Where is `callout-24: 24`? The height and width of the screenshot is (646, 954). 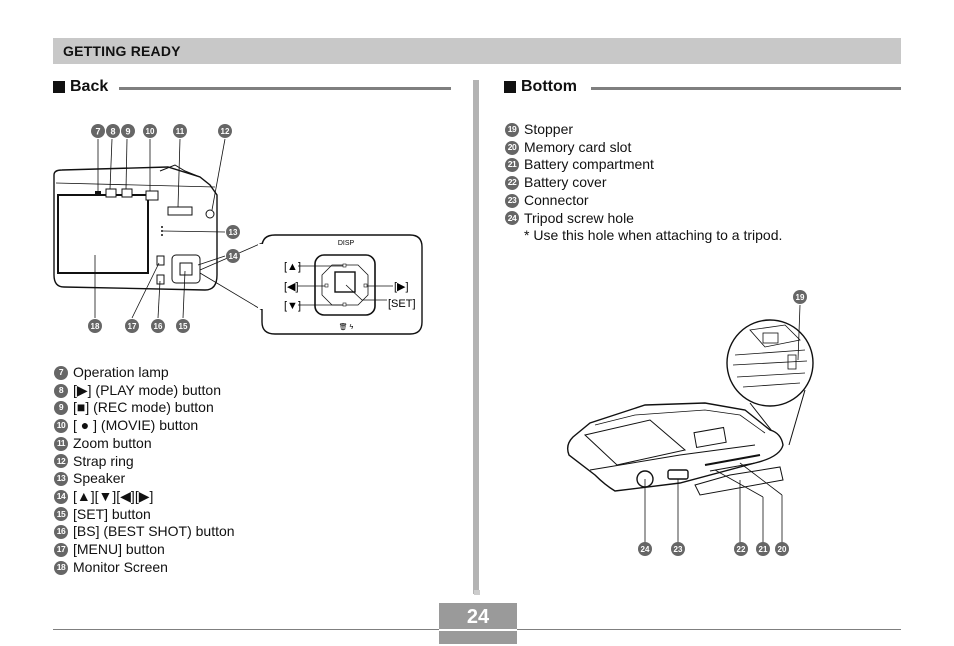
callout-24: 24 is located at coordinates (645, 549).